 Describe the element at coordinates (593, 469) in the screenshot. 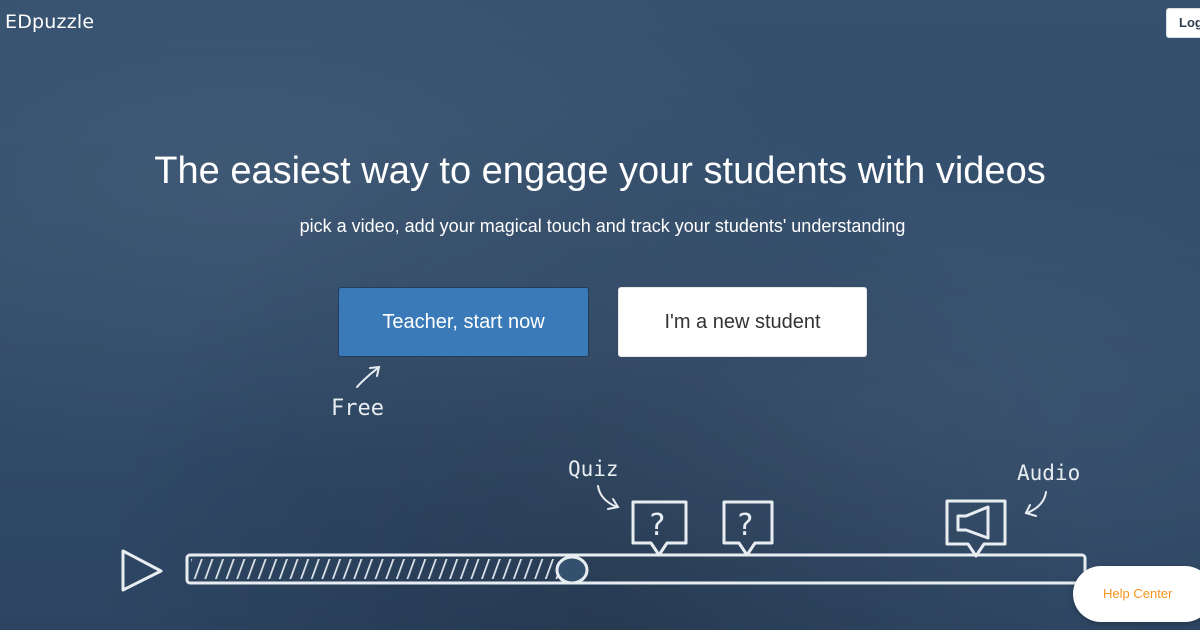

I see `quiz-label: Quiz` at that location.